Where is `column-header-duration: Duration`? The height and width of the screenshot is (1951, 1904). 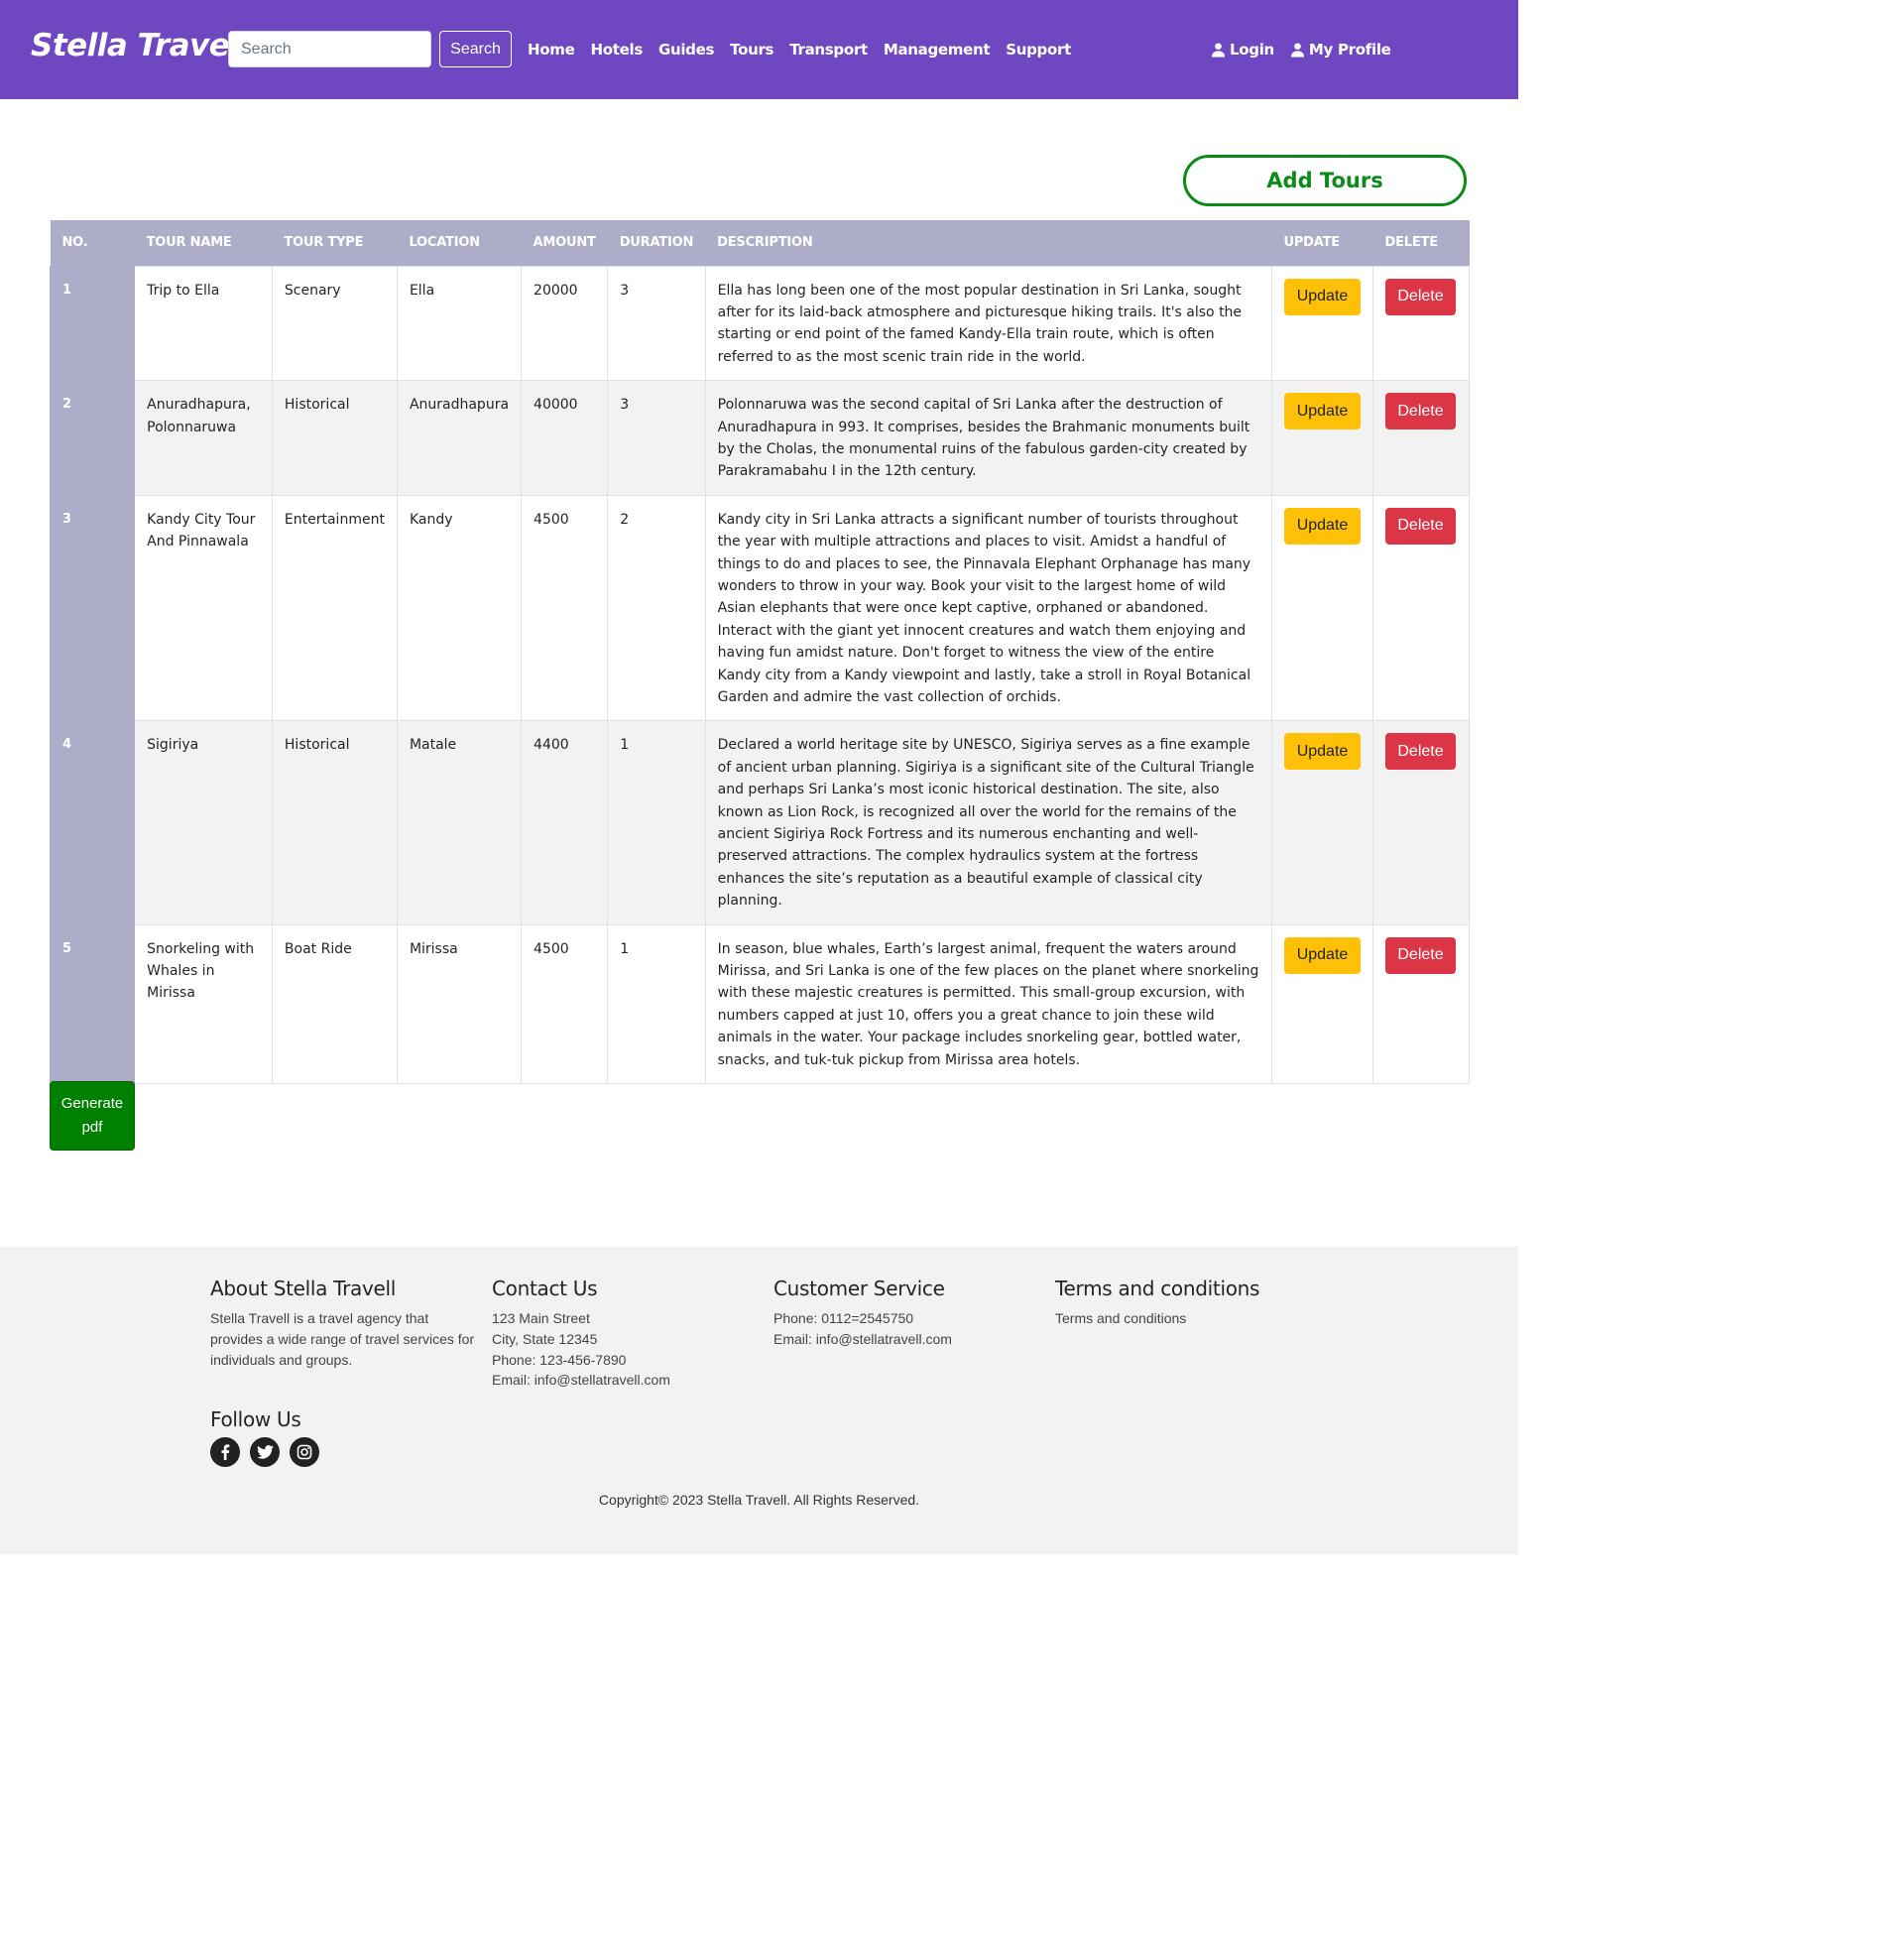
column-header-duration: Duration is located at coordinates (656, 243).